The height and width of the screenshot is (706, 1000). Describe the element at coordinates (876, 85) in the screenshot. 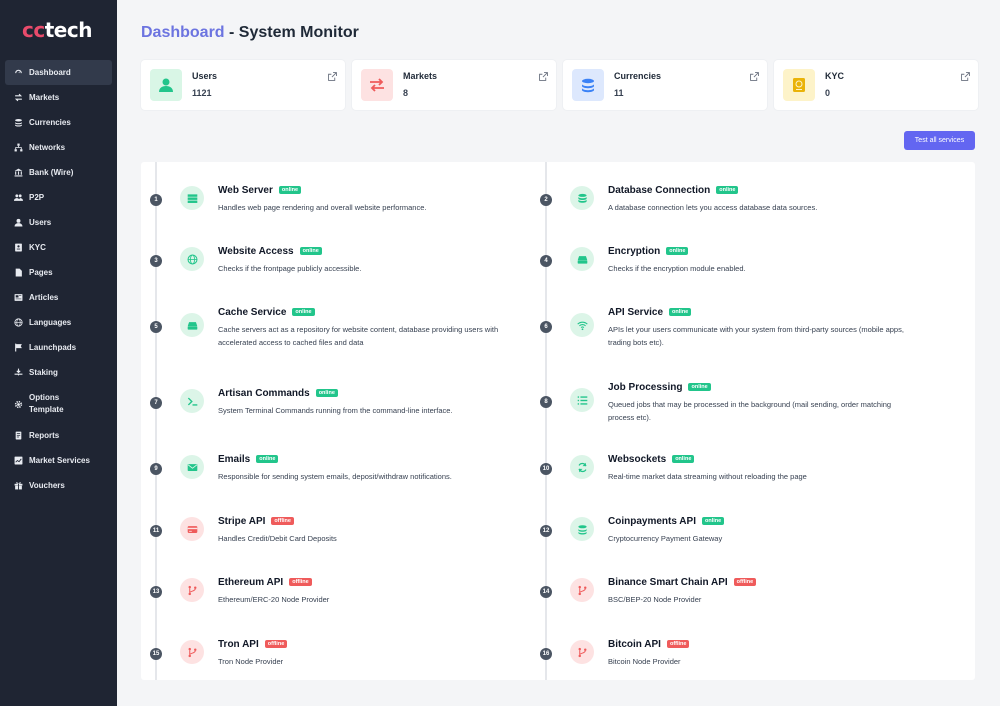

I see `stat-card-kyc: KYC 0` at that location.